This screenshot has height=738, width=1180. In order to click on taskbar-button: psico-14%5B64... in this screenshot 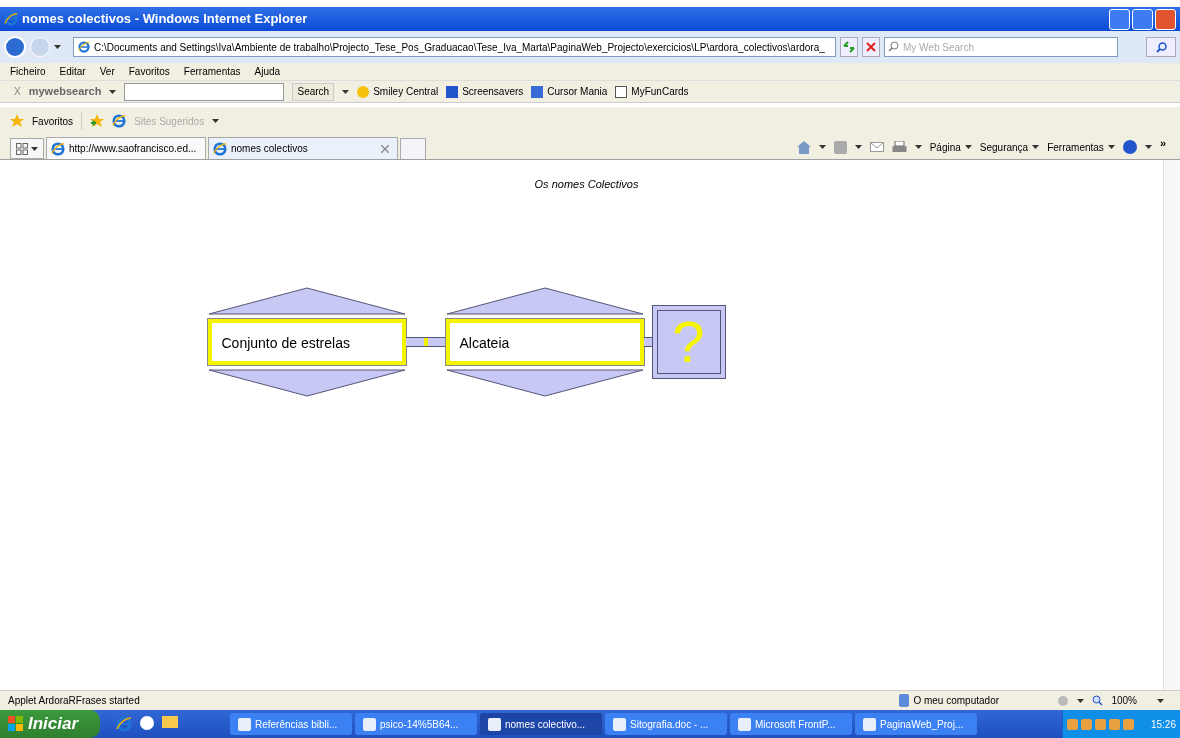, I will do `click(416, 724)`.